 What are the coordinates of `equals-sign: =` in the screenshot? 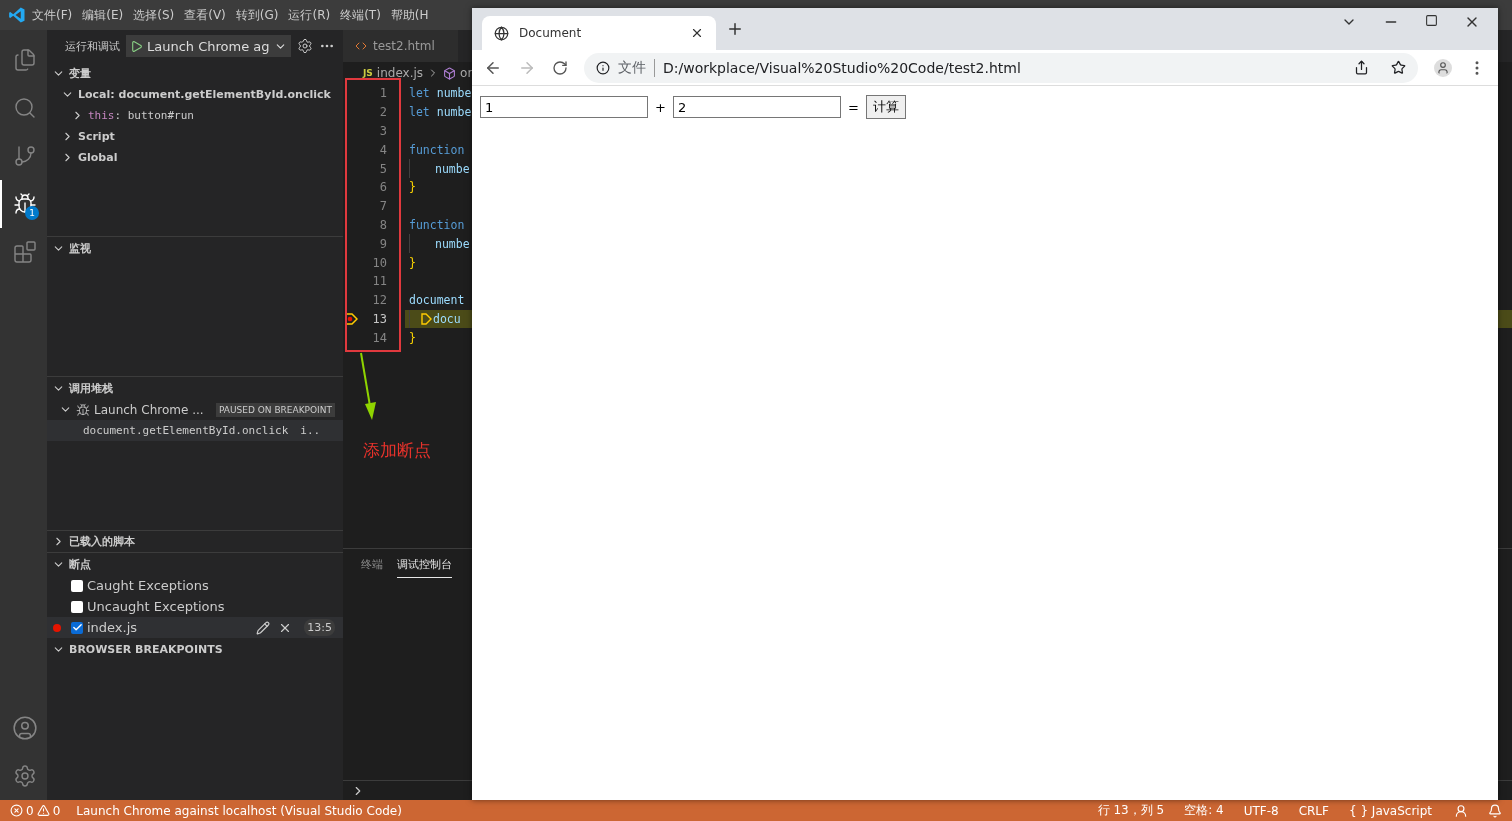 It's located at (853, 107).